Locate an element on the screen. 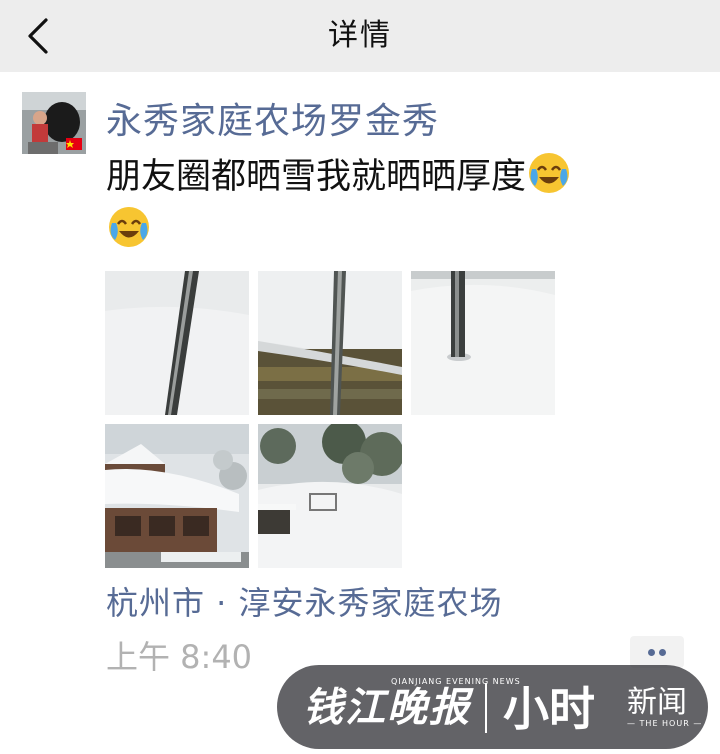 The width and height of the screenshot is (720, 754). more-dots-icon is located at coordinates (651, 652).